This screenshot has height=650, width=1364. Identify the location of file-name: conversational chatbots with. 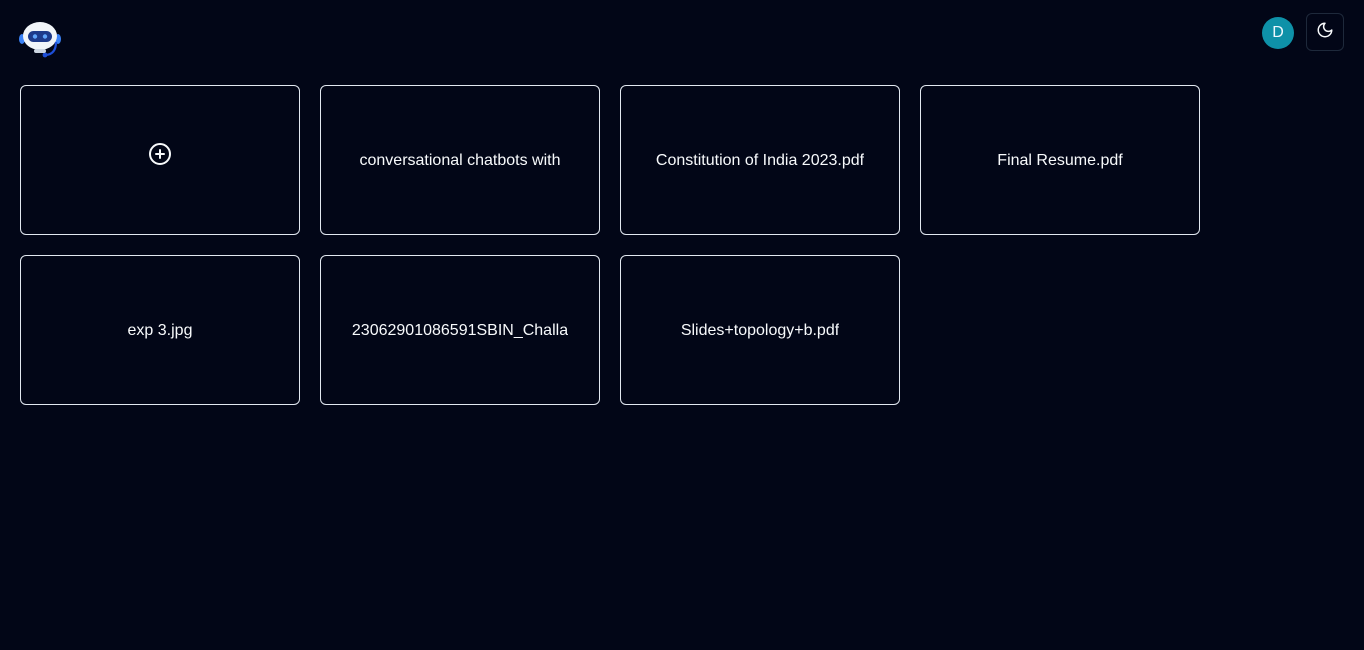
(460, 160).